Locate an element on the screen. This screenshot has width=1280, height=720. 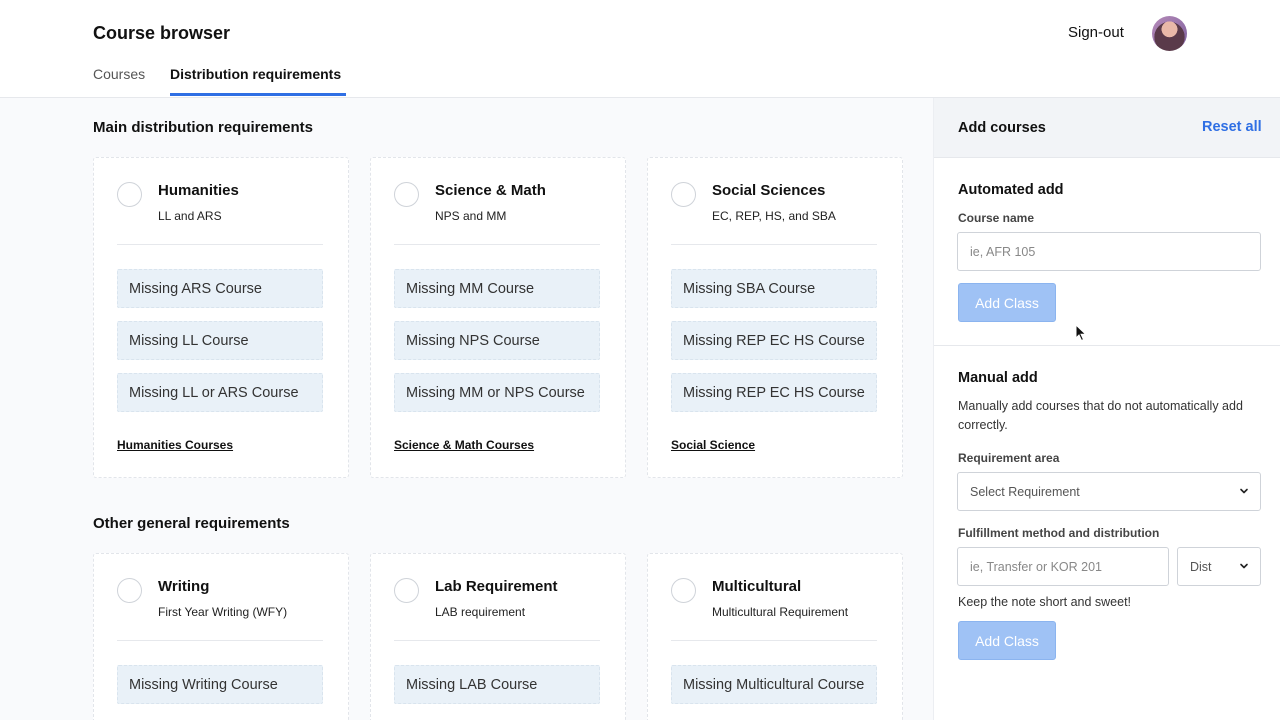
card-subtitle: Multicultural Requirement is located at coordinates (780, 612).